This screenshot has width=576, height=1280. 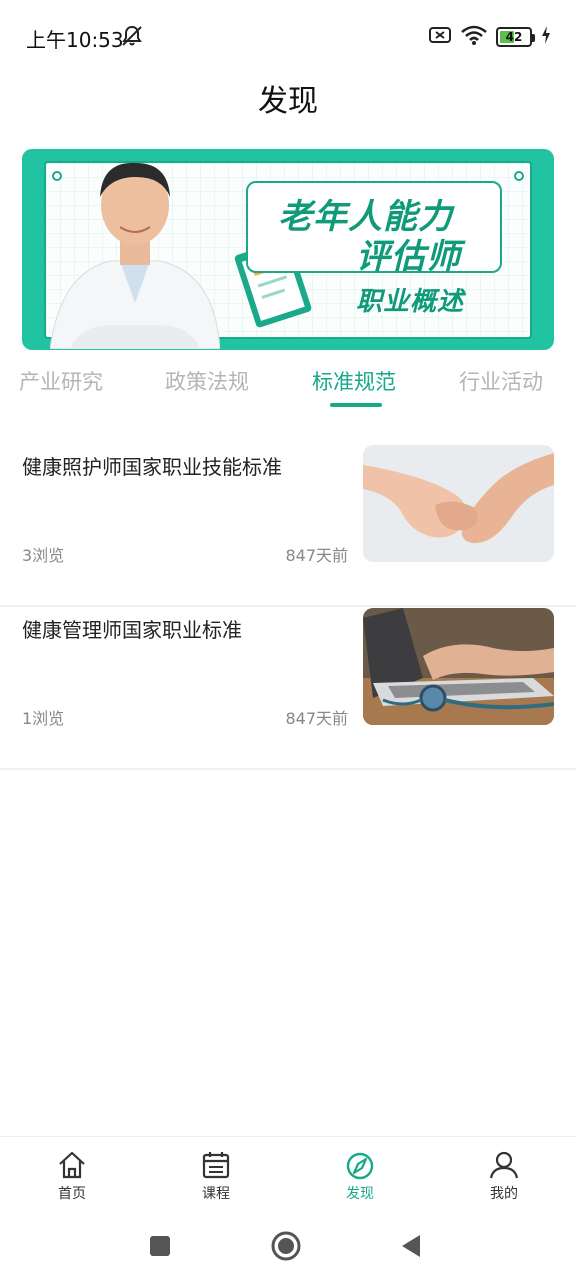 What do you see at coordinates (288, 390) in the screenshot?
I see `category-tabs: 产业研究 政策法规 标准规范 行业活动` at bounding box center [288, 390].